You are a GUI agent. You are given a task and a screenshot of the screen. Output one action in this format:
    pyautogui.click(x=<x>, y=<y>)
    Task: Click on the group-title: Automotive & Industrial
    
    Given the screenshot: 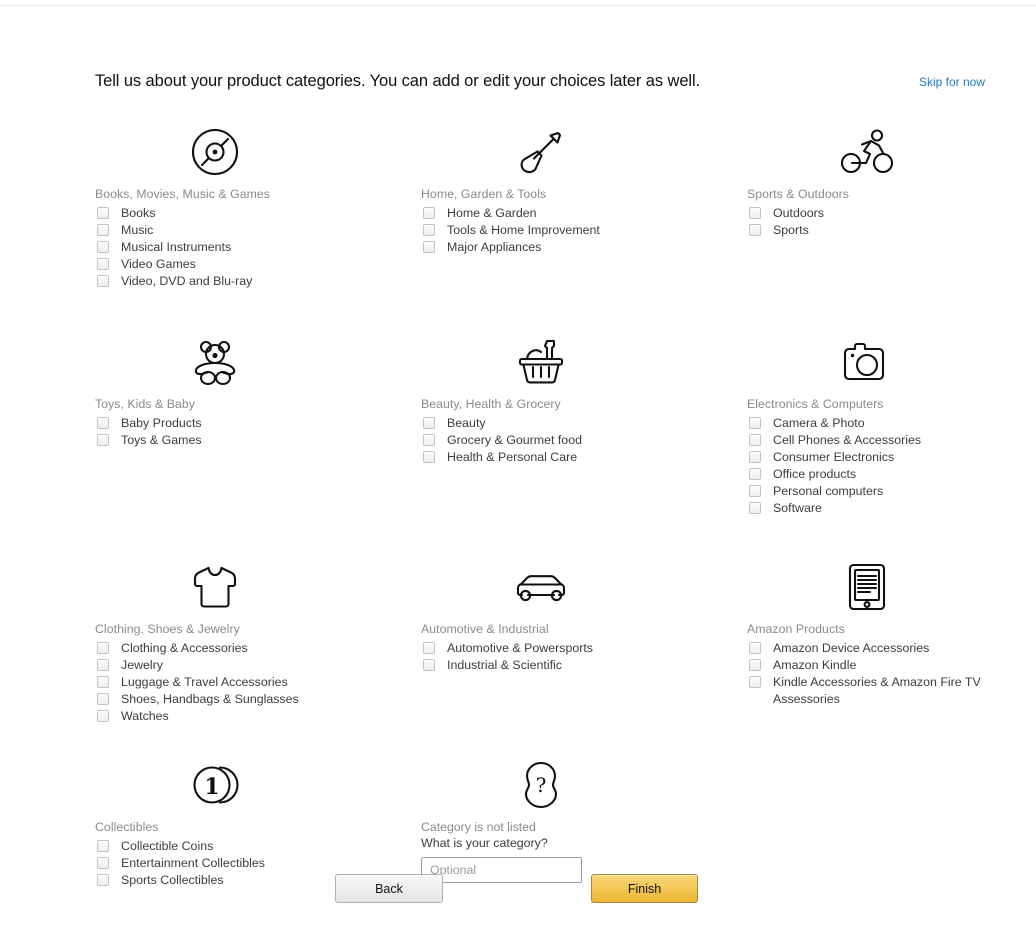 What is the action you would take?
    pyautogui.click(x=485, y=629)
    